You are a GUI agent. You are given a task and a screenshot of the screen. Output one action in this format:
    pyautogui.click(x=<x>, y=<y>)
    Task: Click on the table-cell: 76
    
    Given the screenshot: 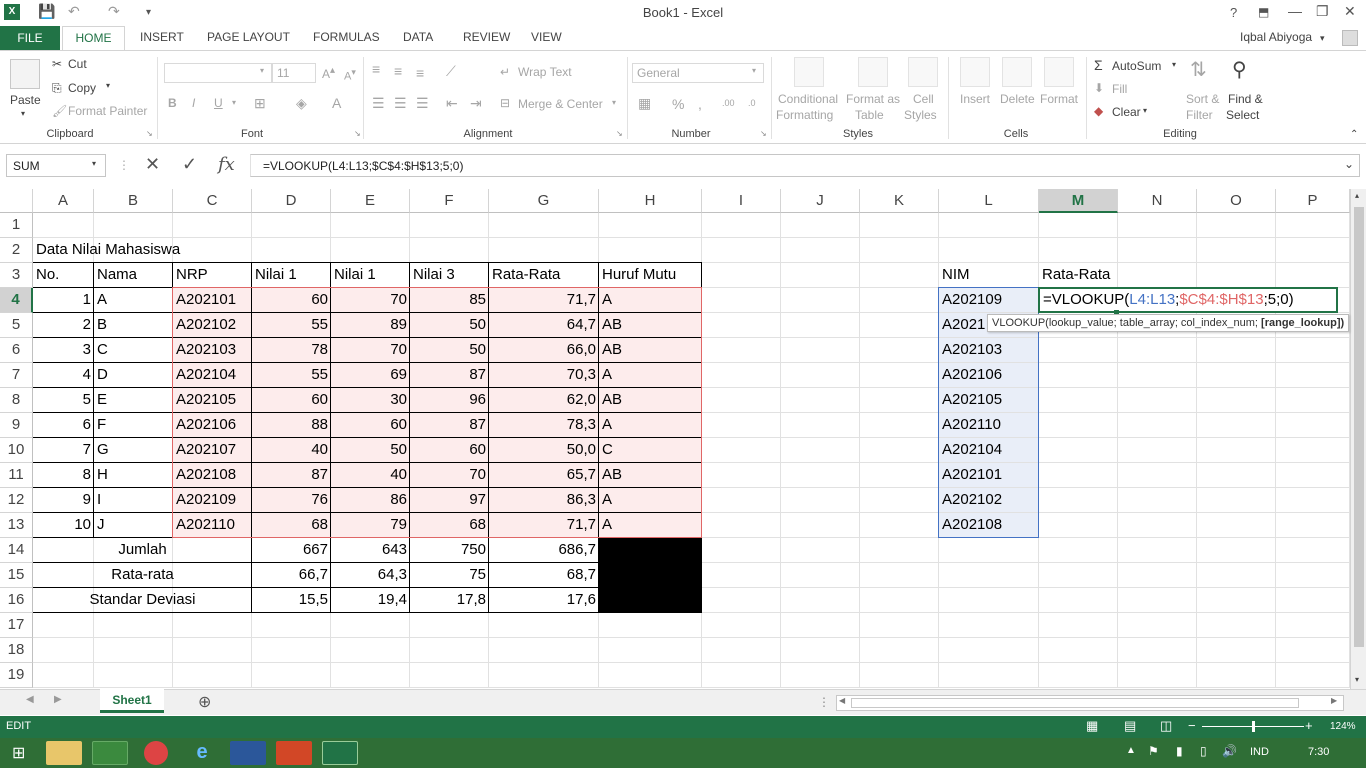 What is the action you would take?
    pyautogui.click(x=291, y=500)
    